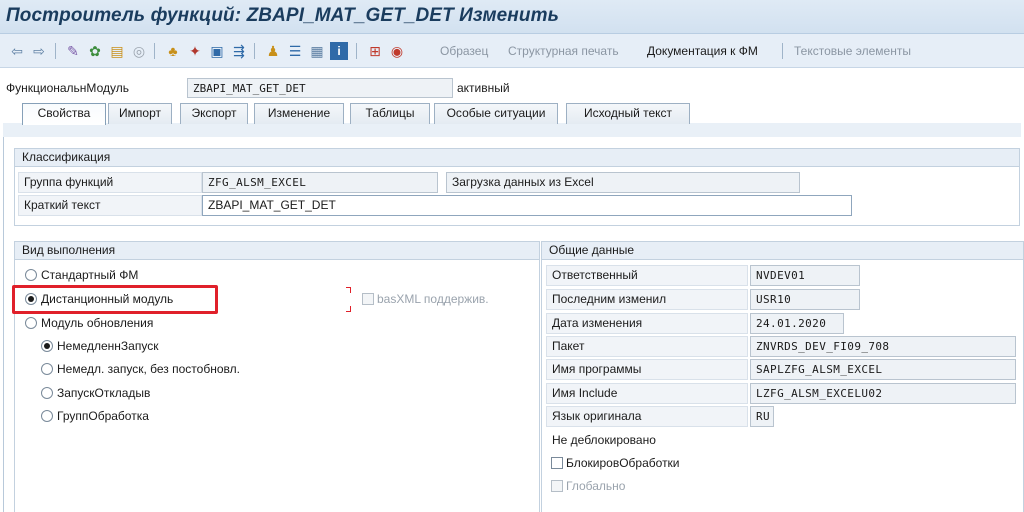 The image size is (1024, 512). Describe the element at coordinates (647, 369) in the screenshot. I see `program-name-label: Имя программы` at that location.